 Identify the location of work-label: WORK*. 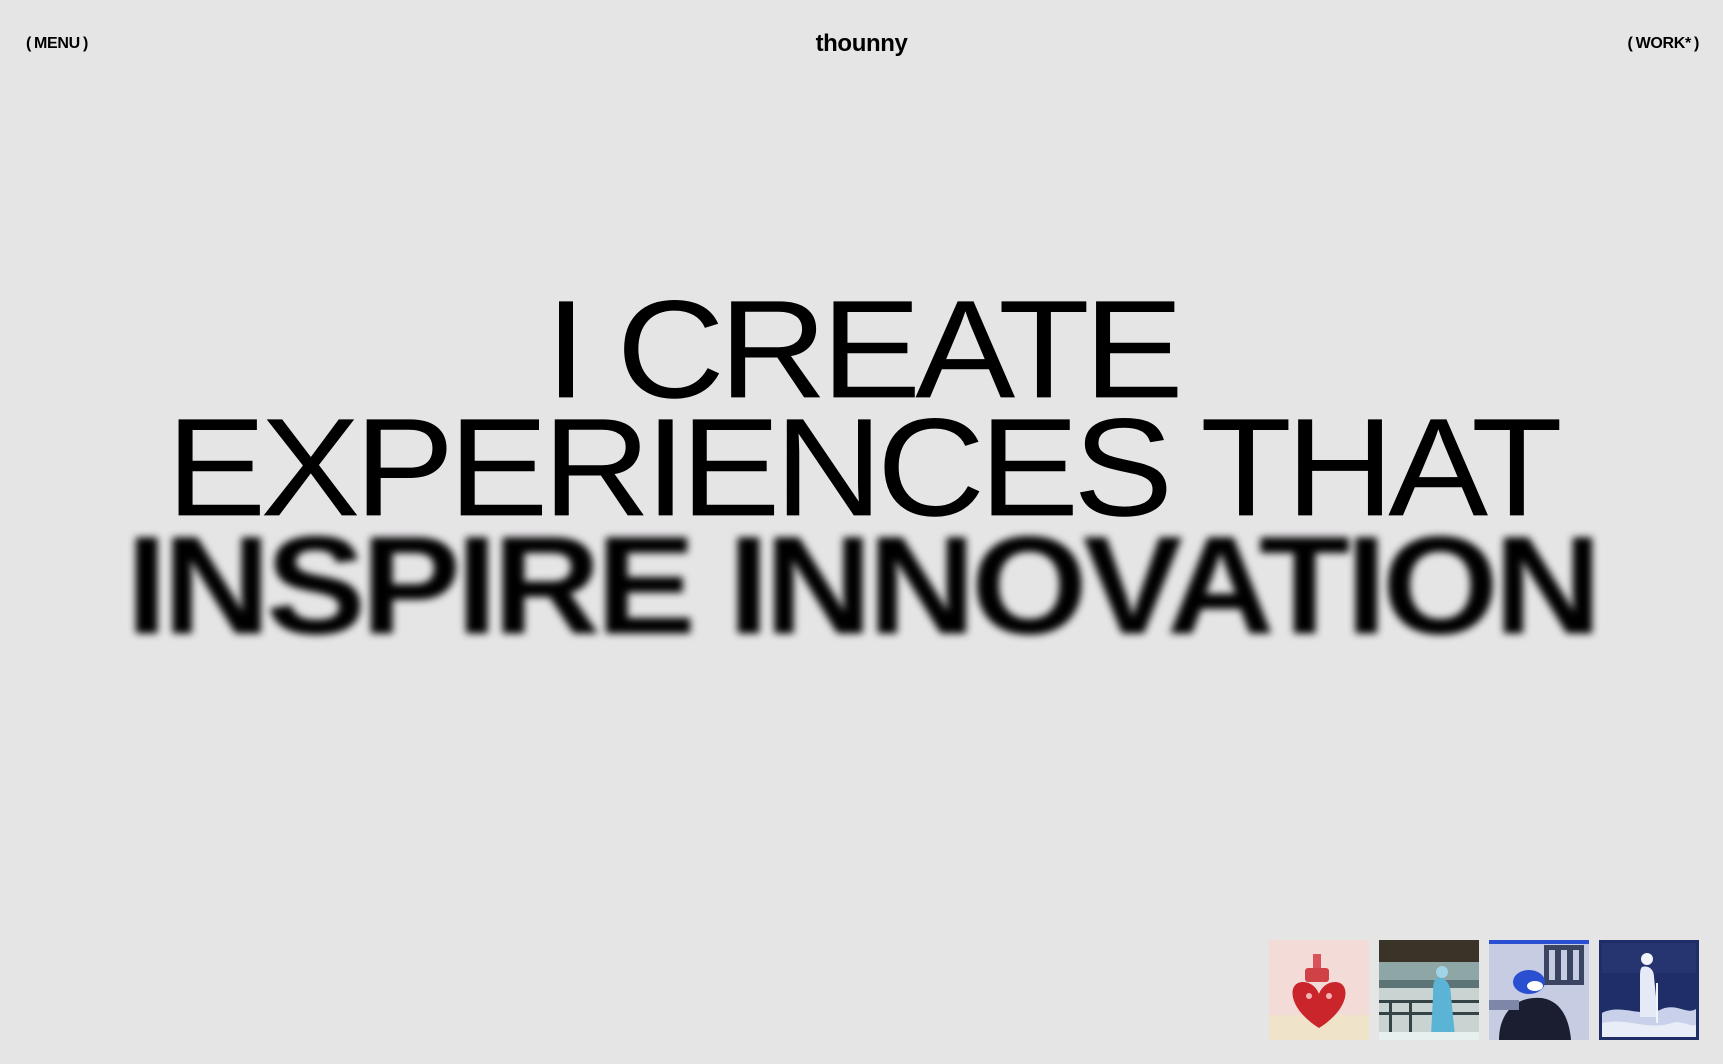
(1663, 43).